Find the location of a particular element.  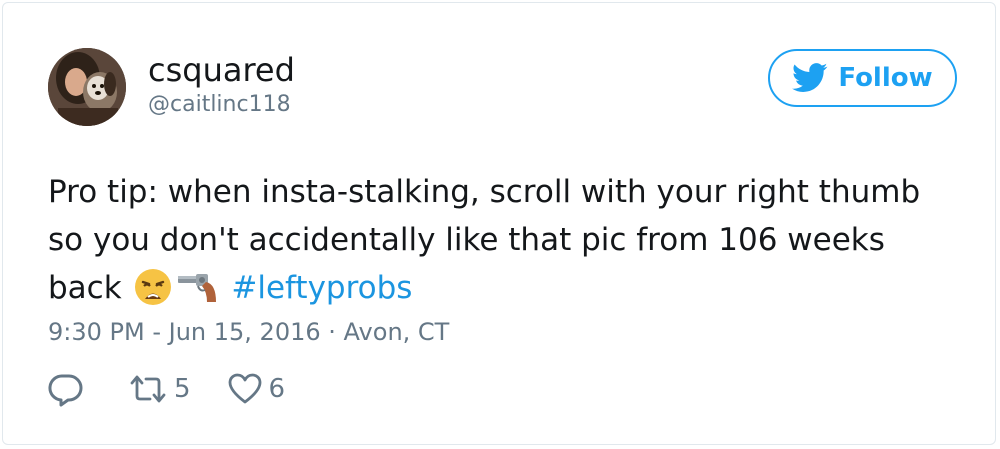

like-count: 6 is located at coordinates (277, 389).